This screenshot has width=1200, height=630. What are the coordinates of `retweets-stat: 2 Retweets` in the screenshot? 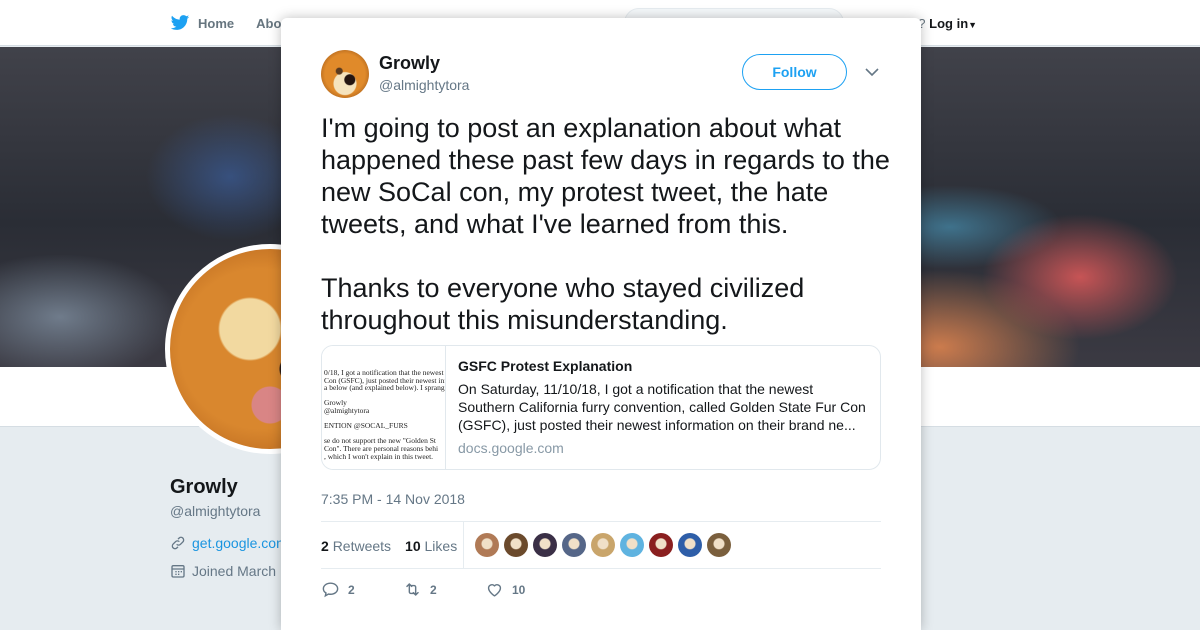 It's located at (356, 546).